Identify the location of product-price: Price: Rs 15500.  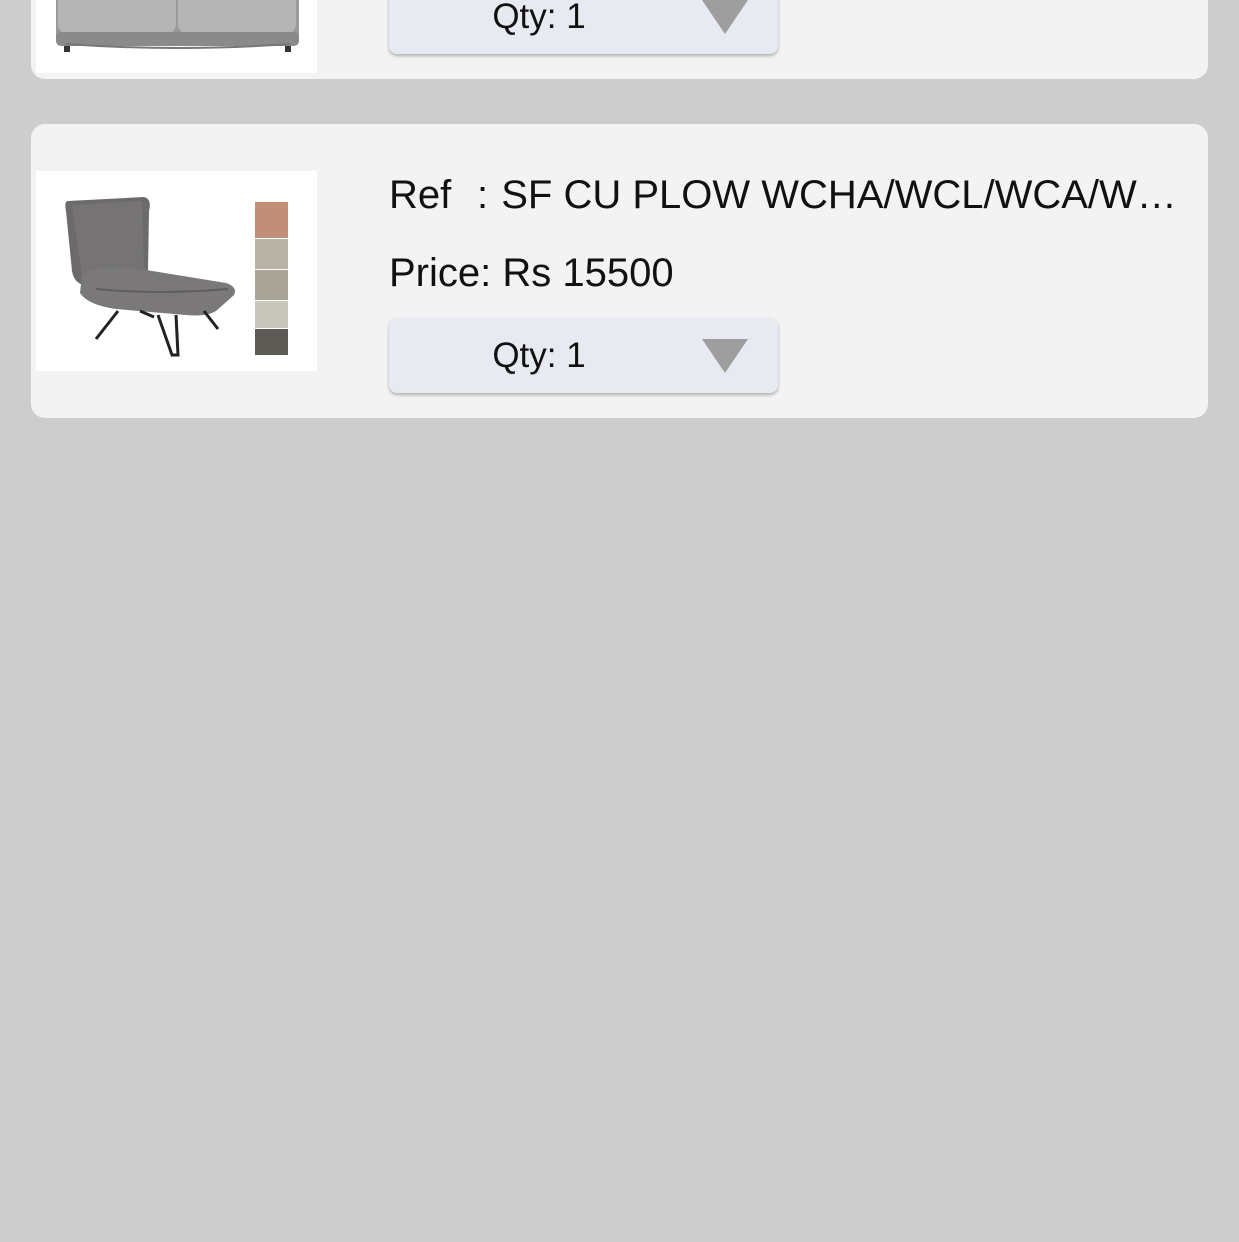
(531, 273).